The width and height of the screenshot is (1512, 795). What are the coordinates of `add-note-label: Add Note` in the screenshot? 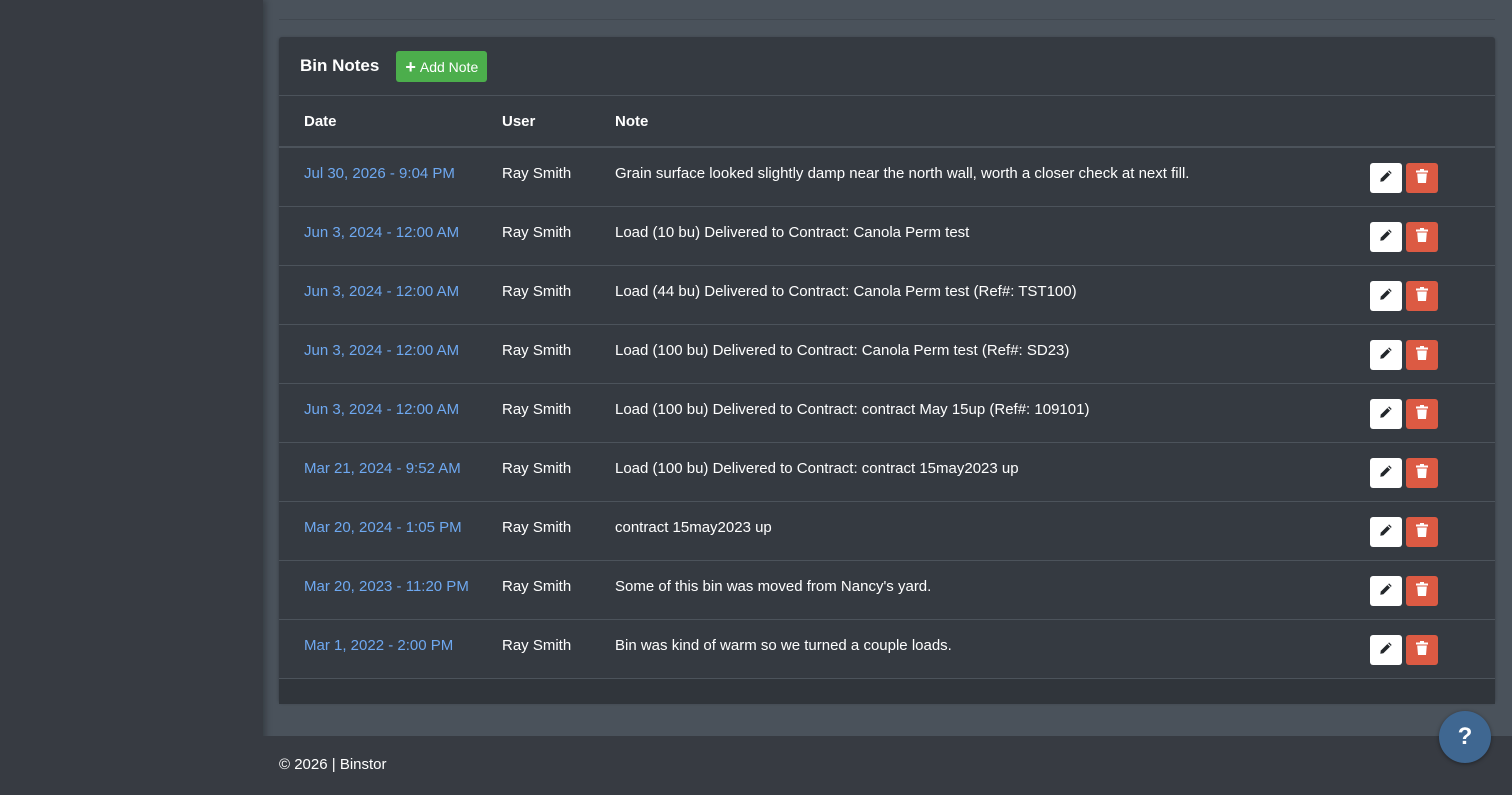 It's located at (449, 66).